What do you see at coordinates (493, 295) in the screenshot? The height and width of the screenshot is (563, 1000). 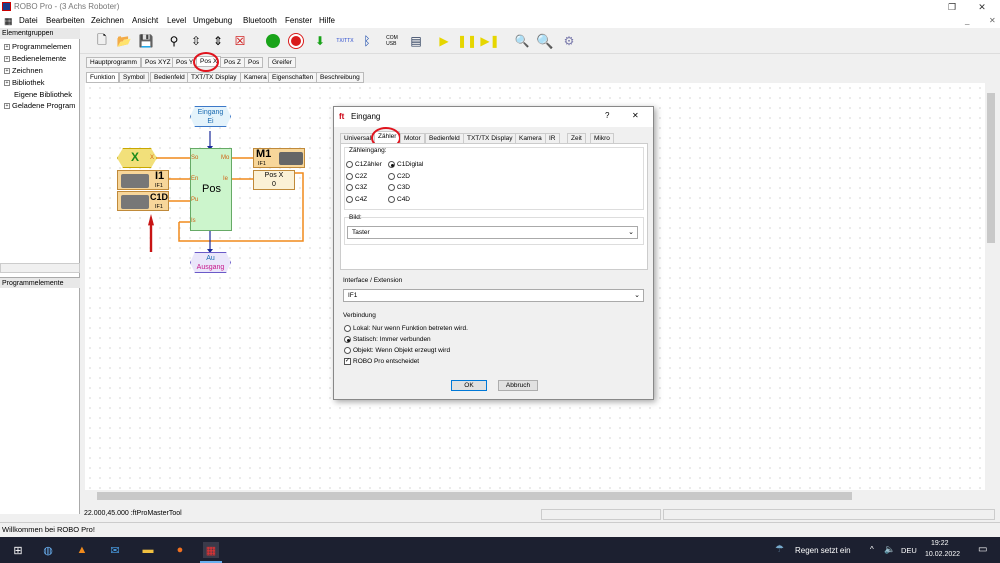 I see `interface-select: IF1 ⌄` at bounding box center [493, 295].